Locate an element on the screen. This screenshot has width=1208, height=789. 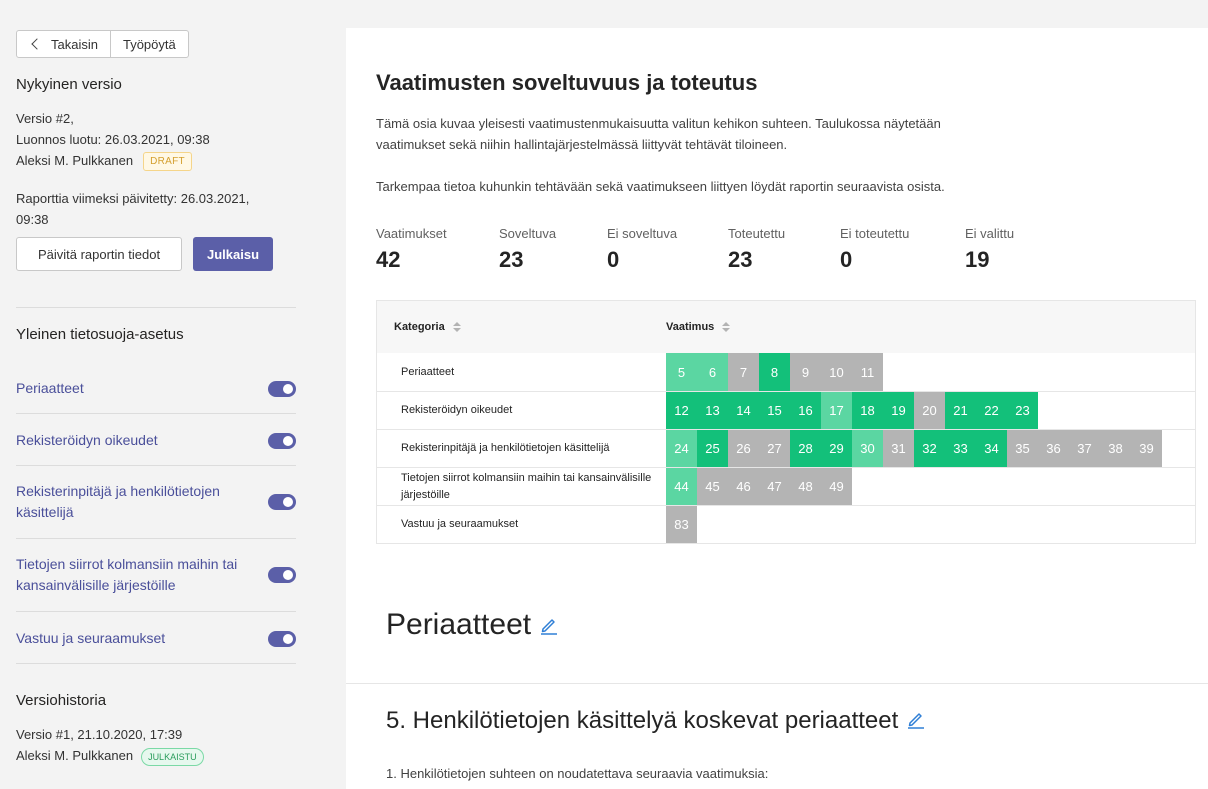
requirement-cell: 38 is located at coordinates (1115, 448).